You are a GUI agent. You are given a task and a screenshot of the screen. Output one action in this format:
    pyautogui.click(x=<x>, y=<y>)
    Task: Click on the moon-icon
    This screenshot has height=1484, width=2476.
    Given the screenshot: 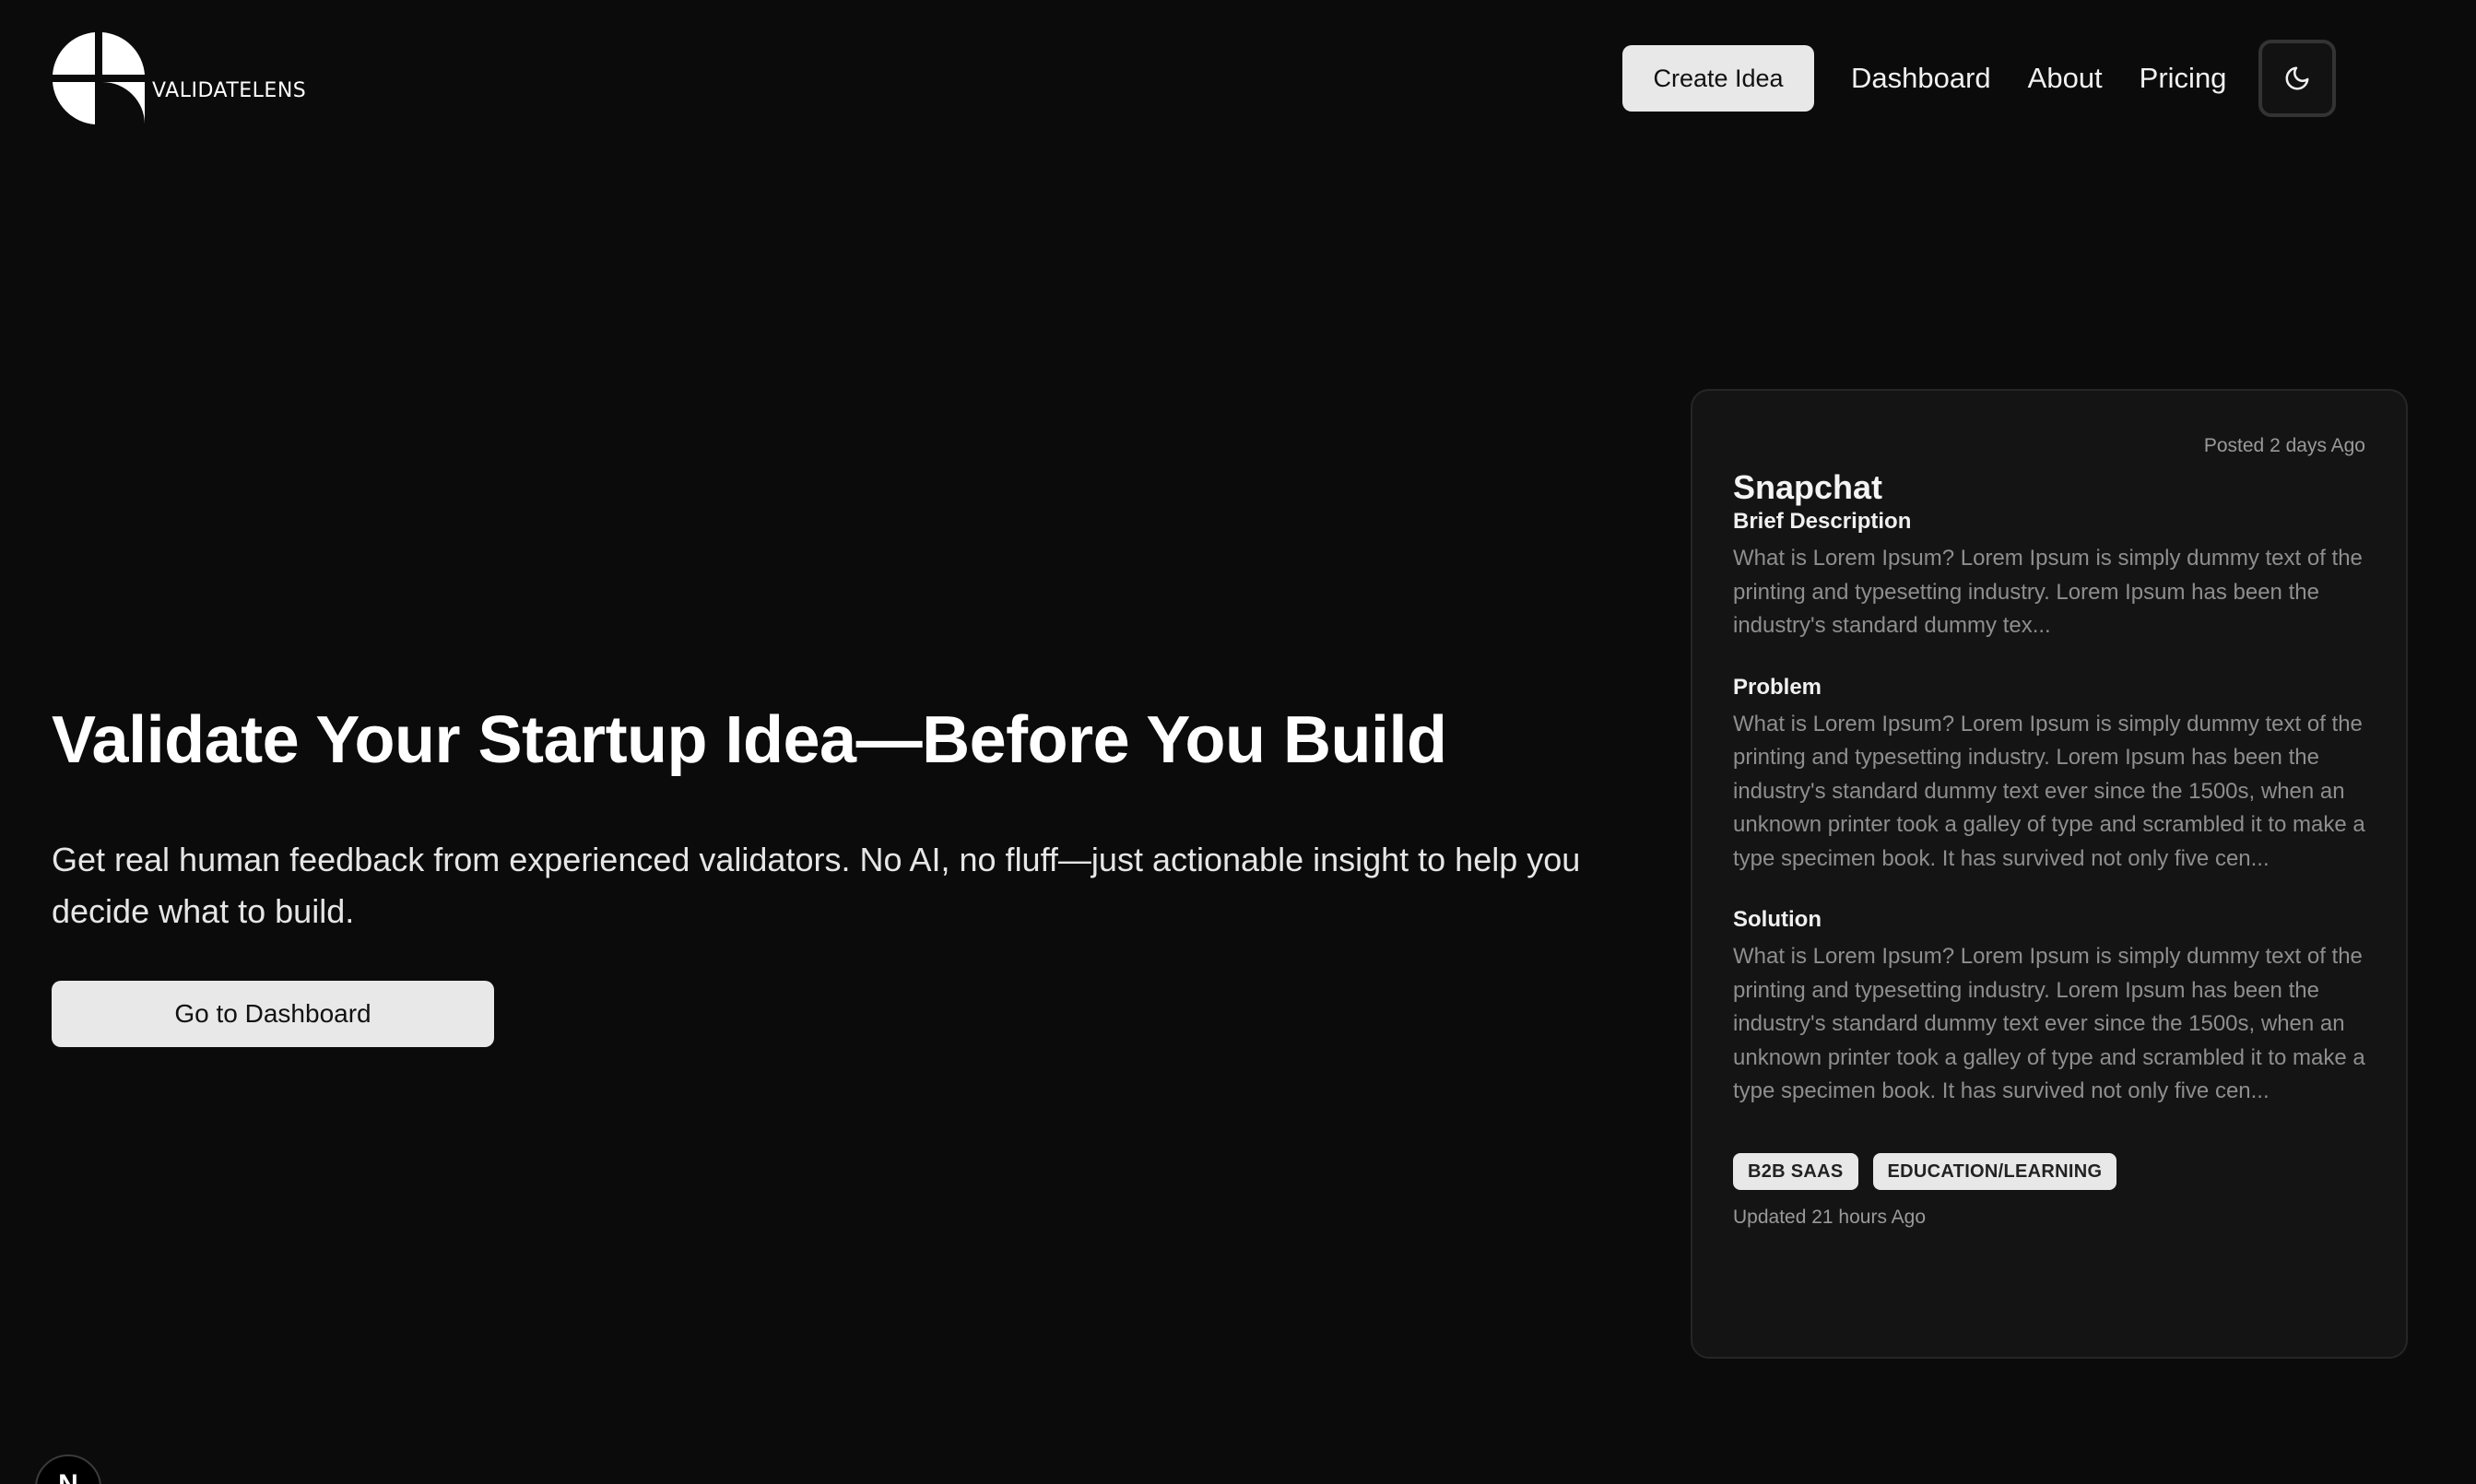 What is the action you would take?
    pyautogui.click(x=2297, y=78)
    